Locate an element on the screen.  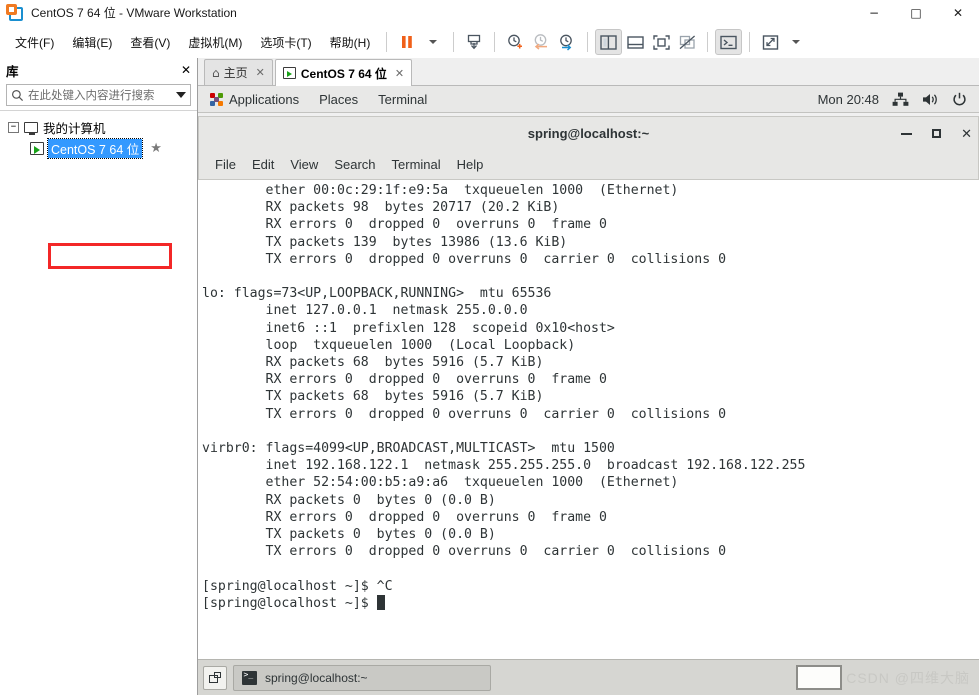
library-header: 库 ✕ is located at coordinates (98, 70).